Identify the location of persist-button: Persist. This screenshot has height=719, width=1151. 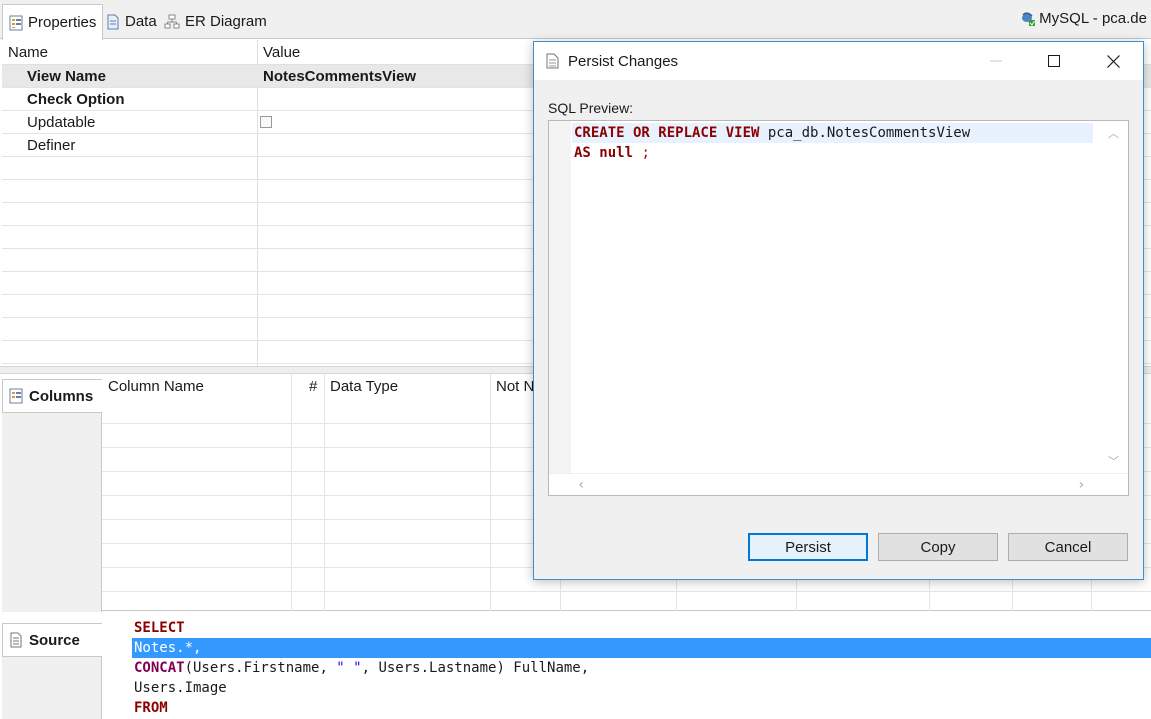
(808, 547).